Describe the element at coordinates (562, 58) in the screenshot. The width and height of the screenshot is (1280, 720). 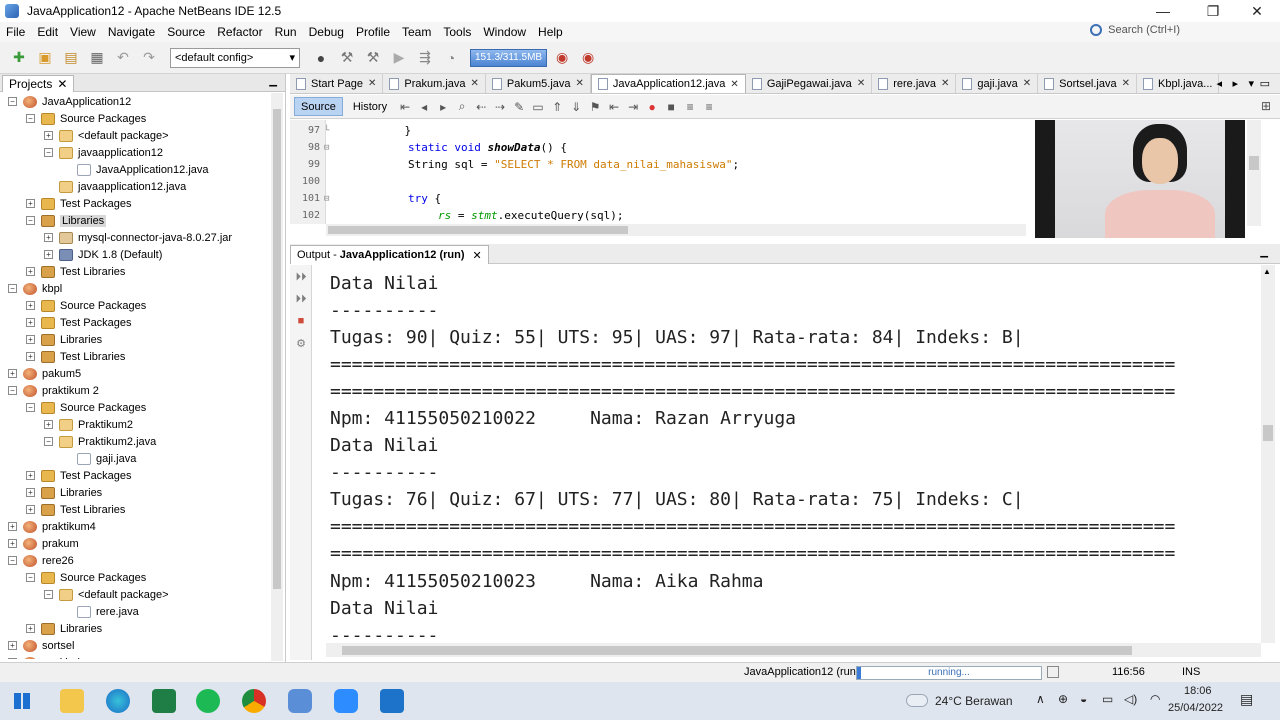
I see `gc-icon: ◉` at that location.